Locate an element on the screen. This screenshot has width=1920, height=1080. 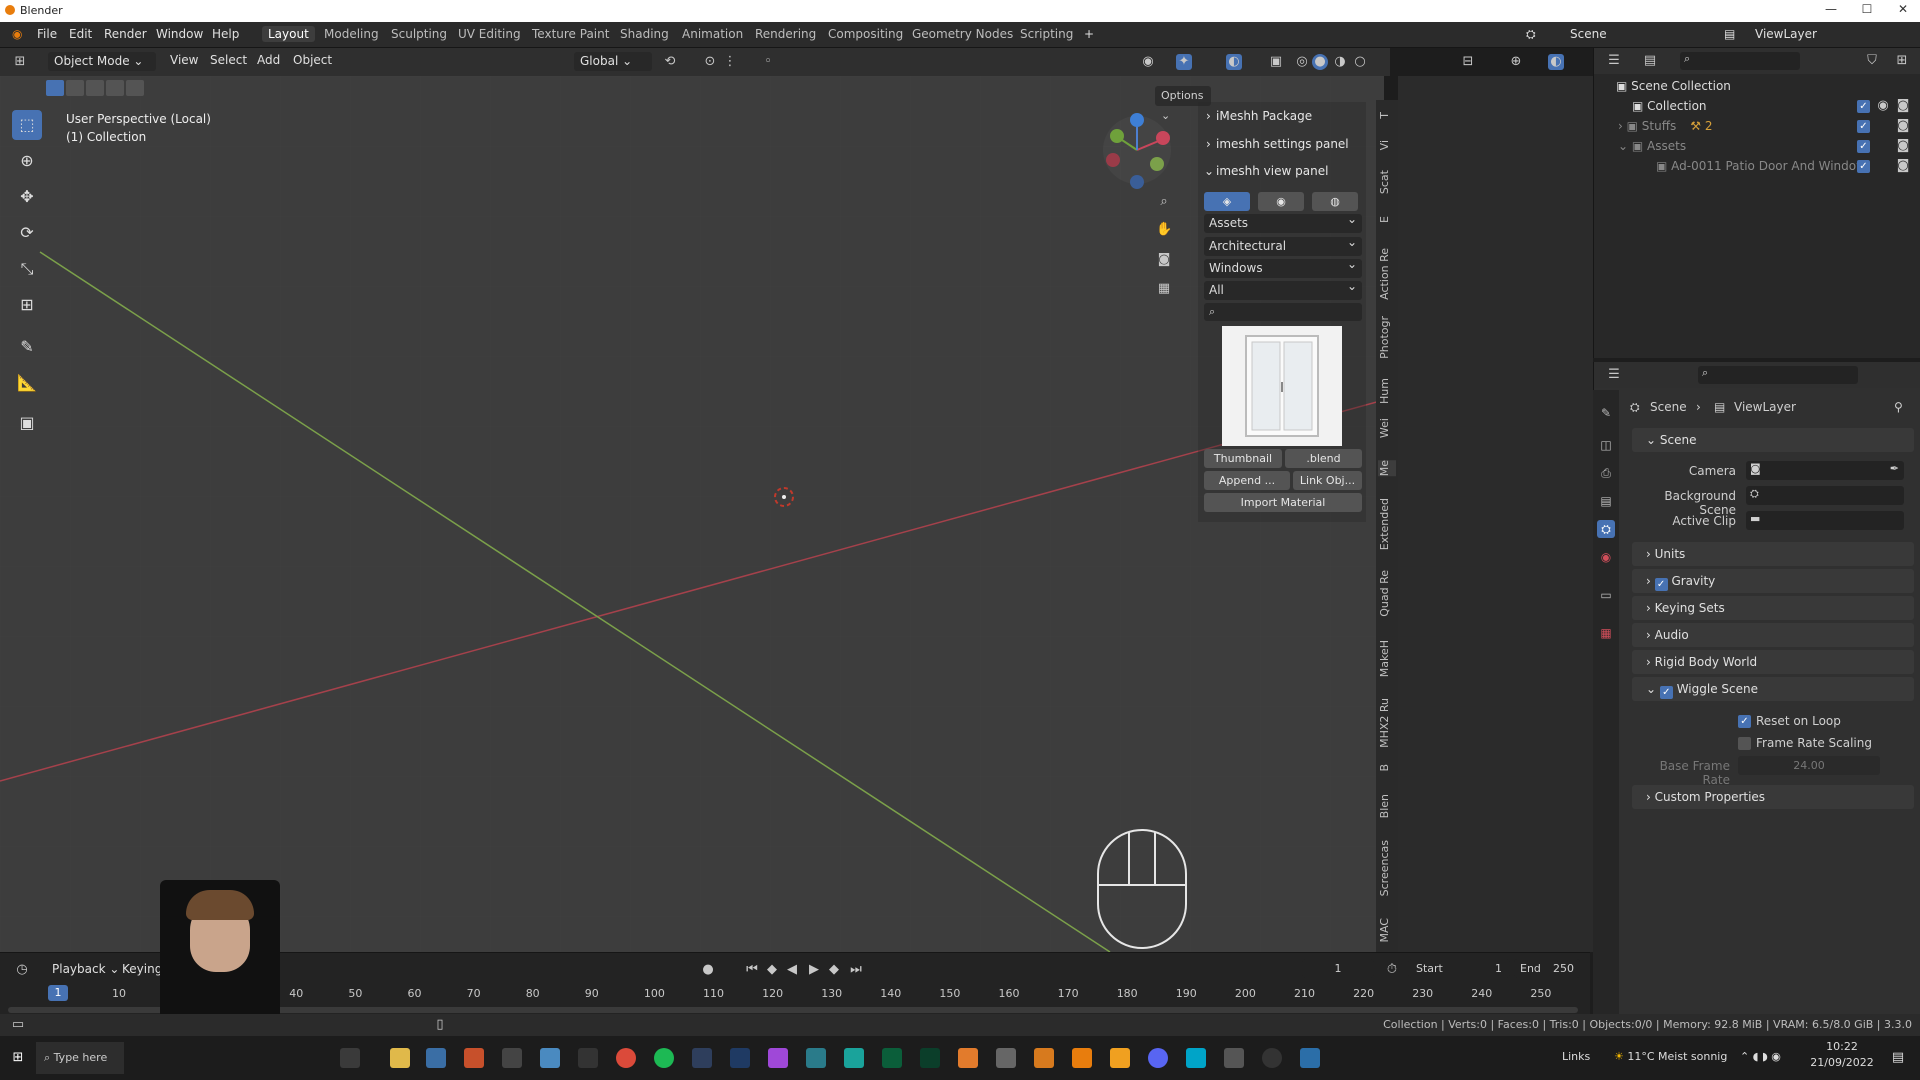
tab-shading: Shading is located at coordinates (644, 34).